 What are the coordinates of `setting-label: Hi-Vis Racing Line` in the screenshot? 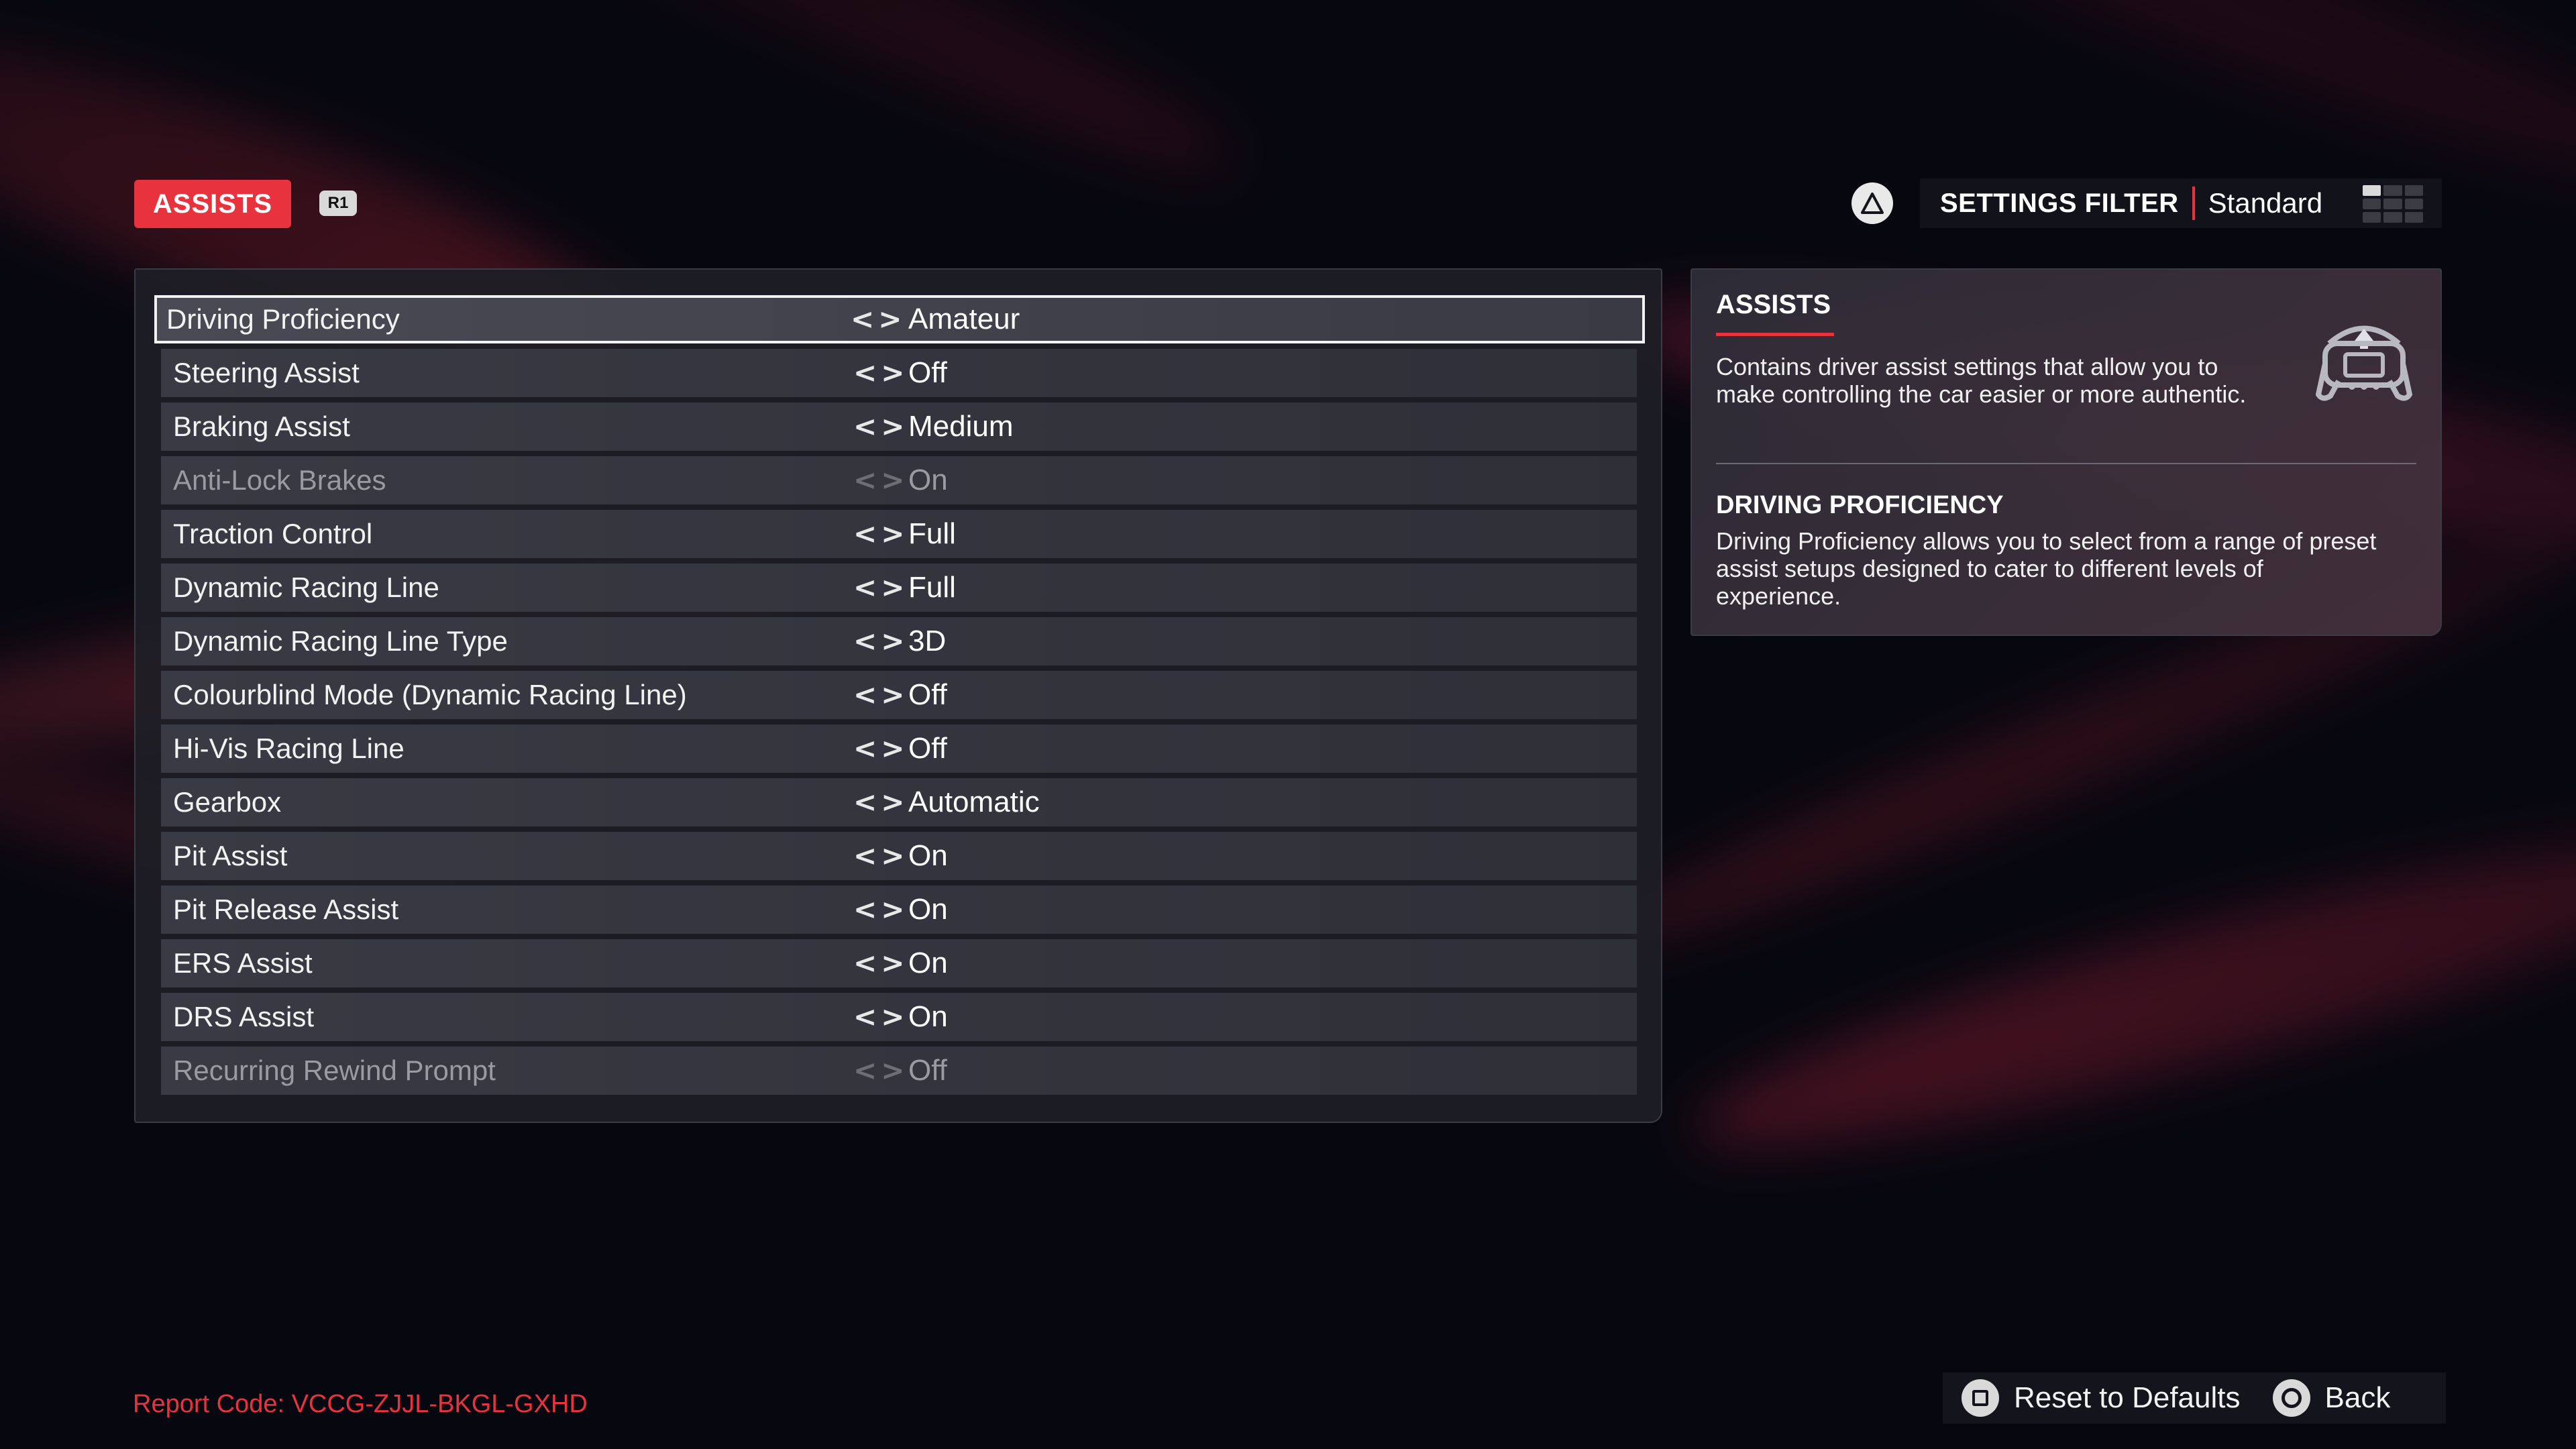 It's located at (289, 748).